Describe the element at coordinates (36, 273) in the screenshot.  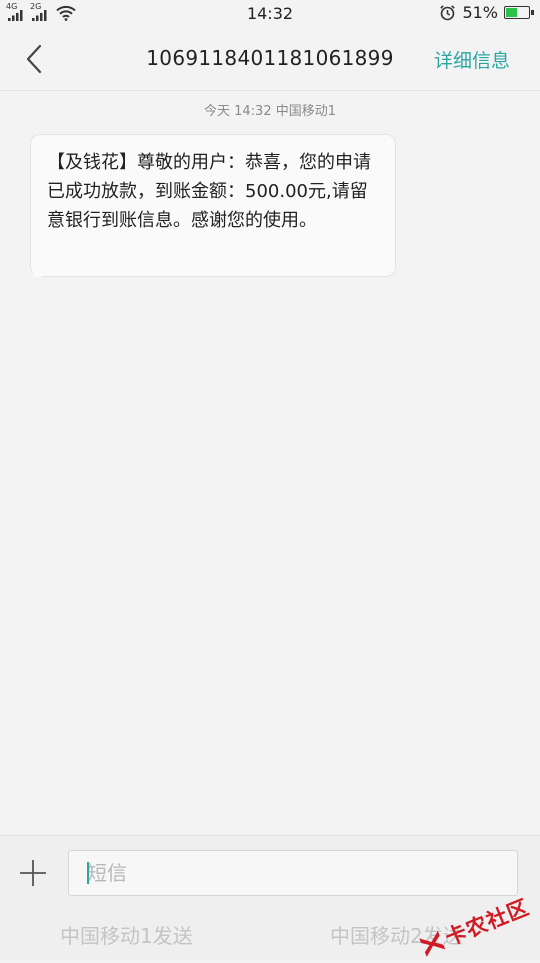
I see `bubble-tail` at that location.